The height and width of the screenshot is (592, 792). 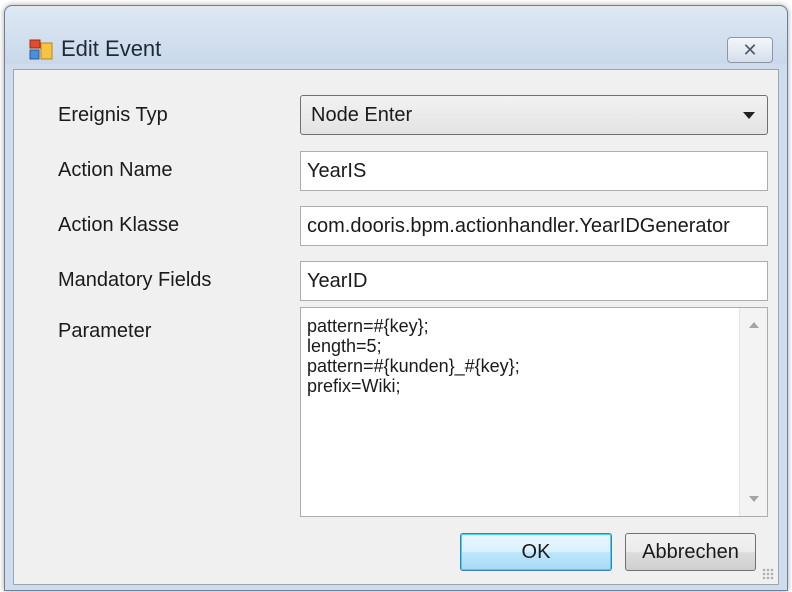 I want to click on cancel-button: Abbrechen, so click(x=690, y=552).